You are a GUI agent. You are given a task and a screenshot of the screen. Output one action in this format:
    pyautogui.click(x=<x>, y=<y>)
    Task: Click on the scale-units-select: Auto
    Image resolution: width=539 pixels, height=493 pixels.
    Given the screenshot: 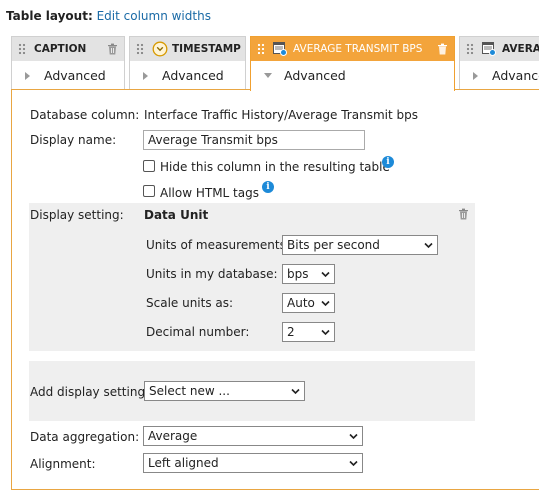 What is the action you would take?
    pyautogui.click(x=308, y=303)
    